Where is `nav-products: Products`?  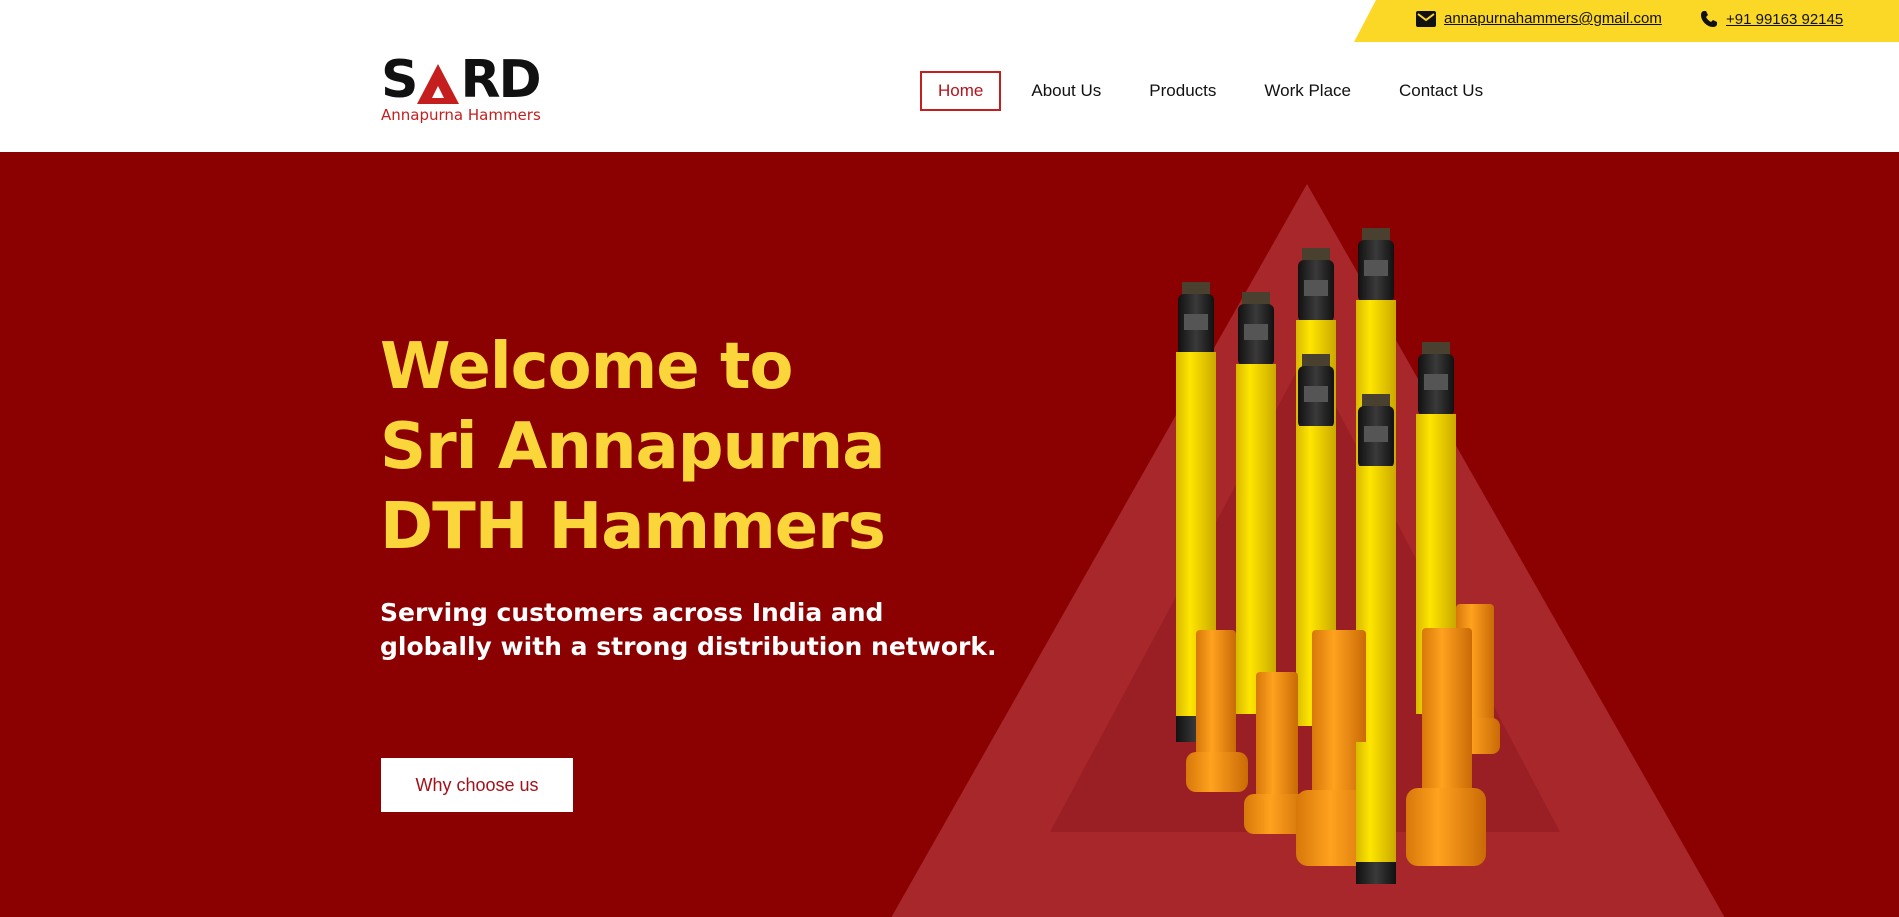 nav-products: Products is located at coordinates (1182, 91).